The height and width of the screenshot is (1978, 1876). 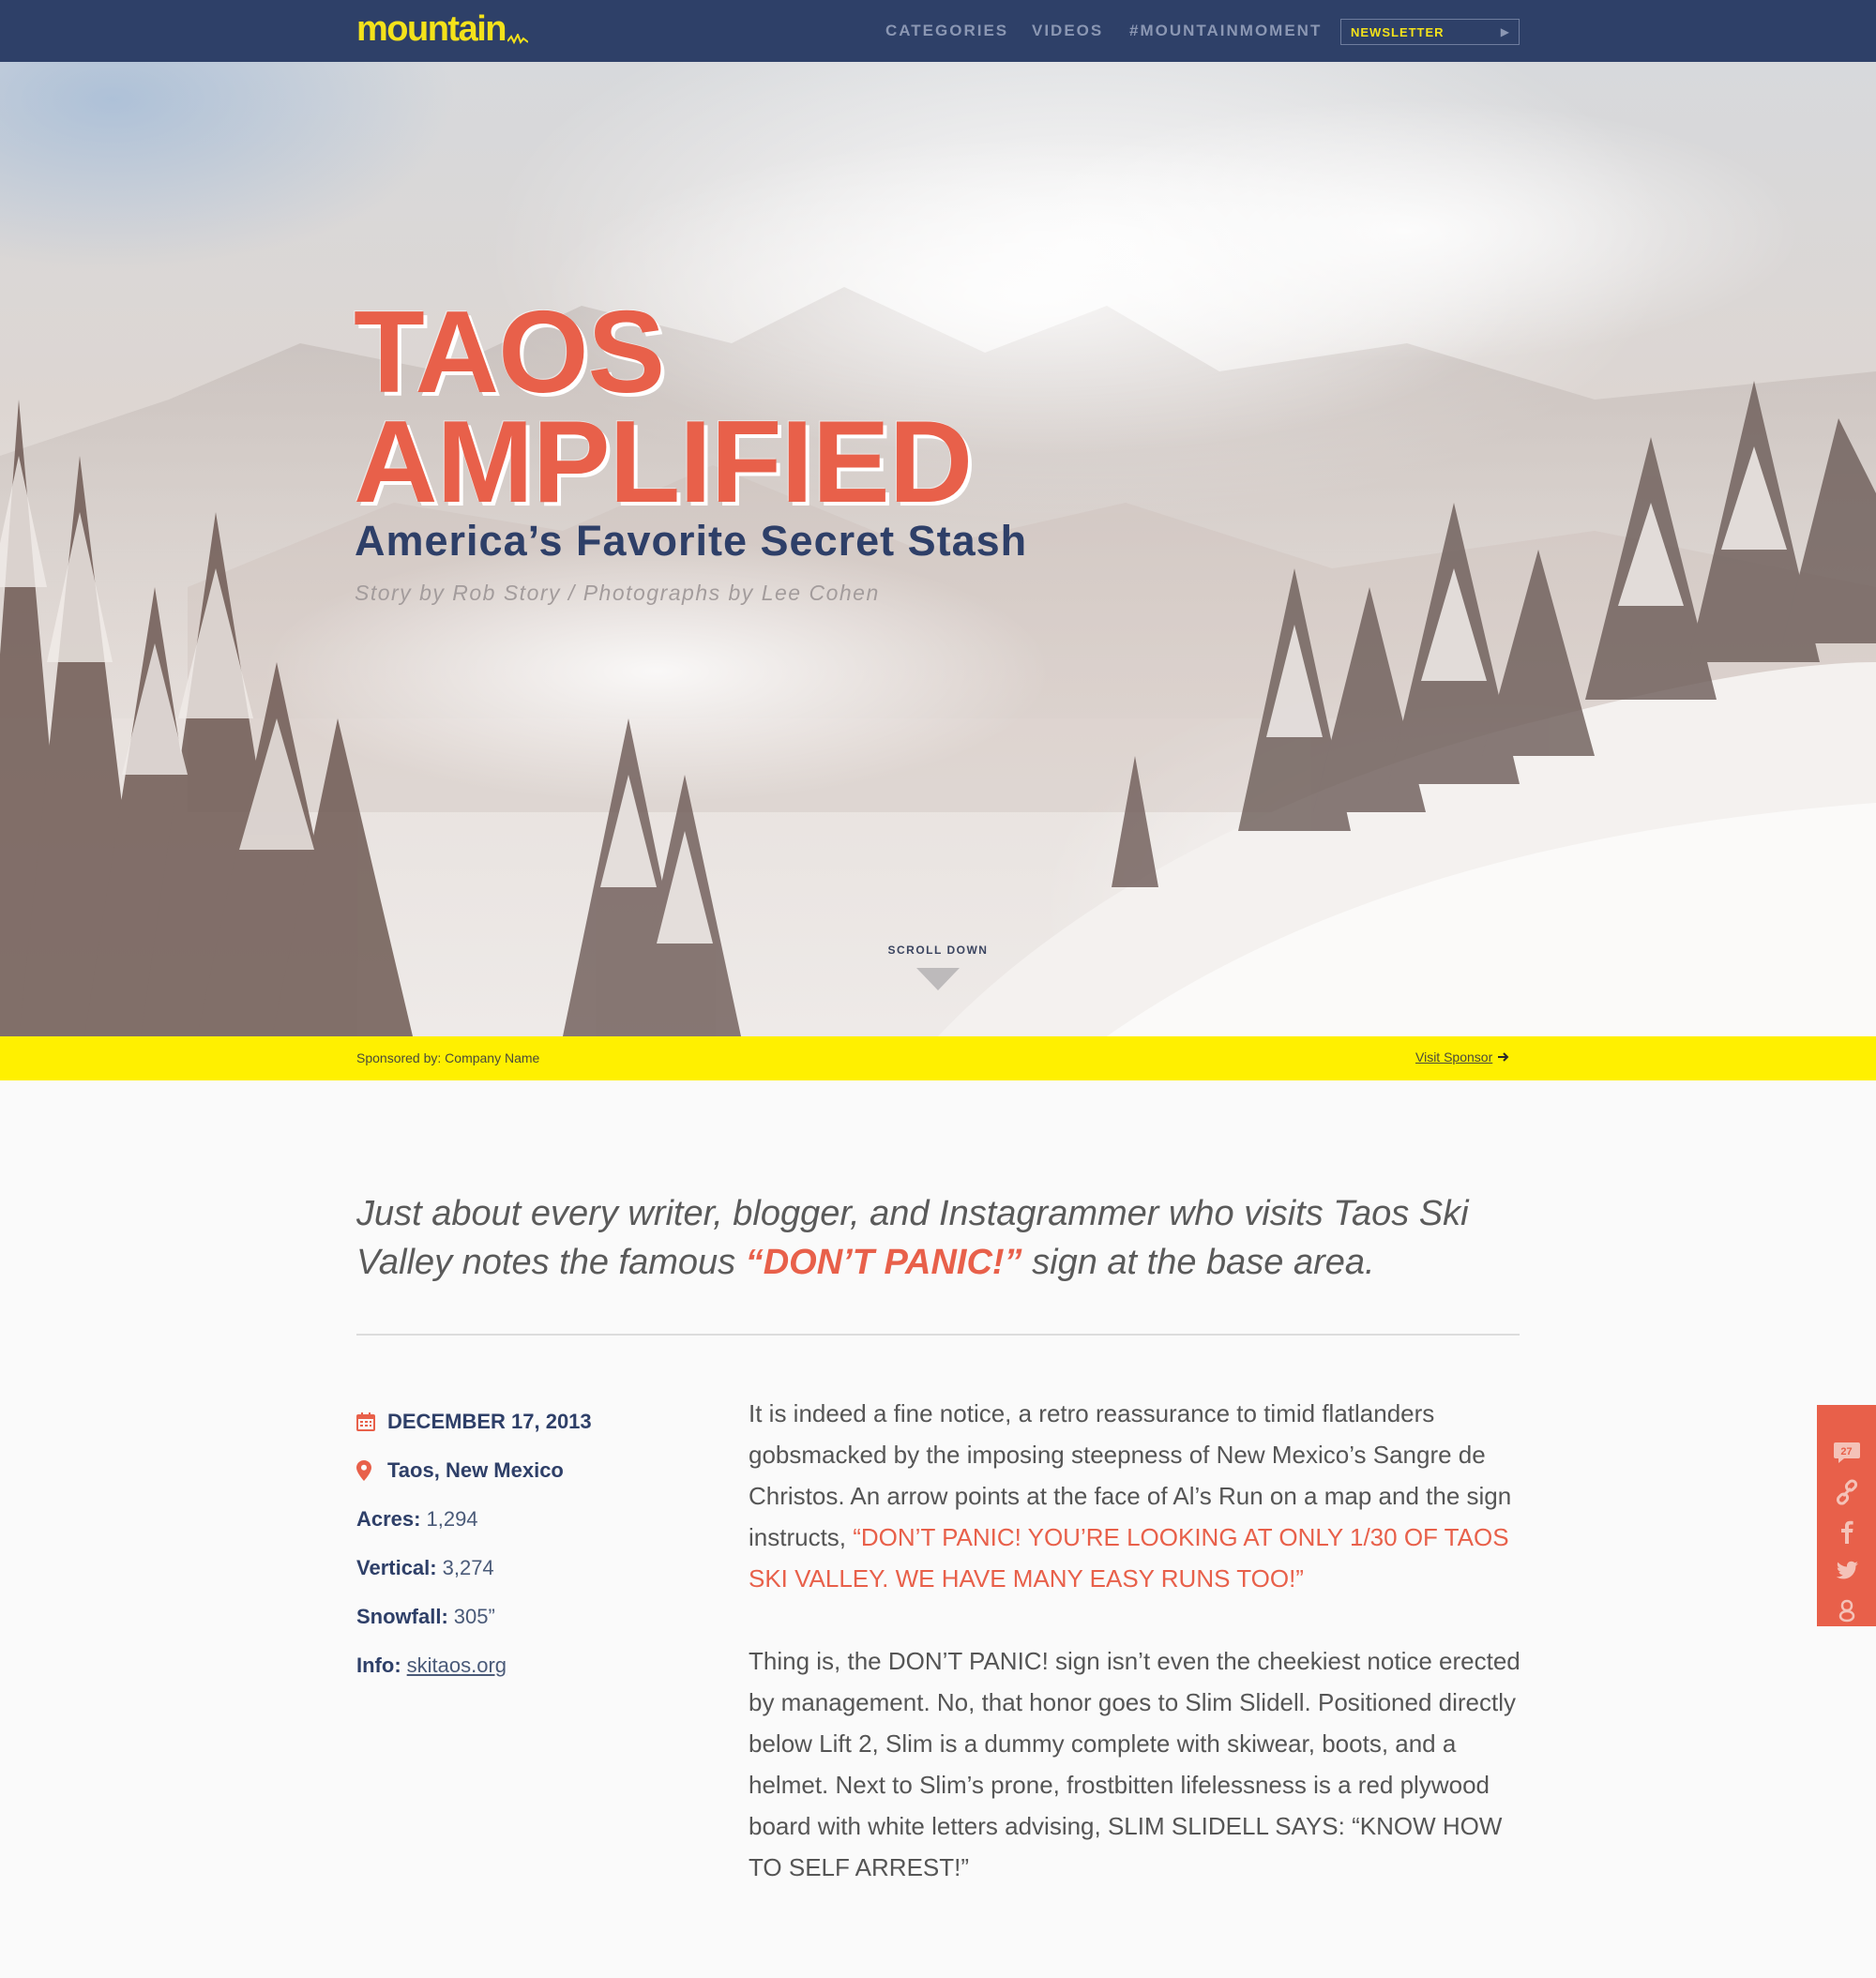 I want to click on visit-sponsor-link: Visit Sponsor, so click(x=1462, y=1056).